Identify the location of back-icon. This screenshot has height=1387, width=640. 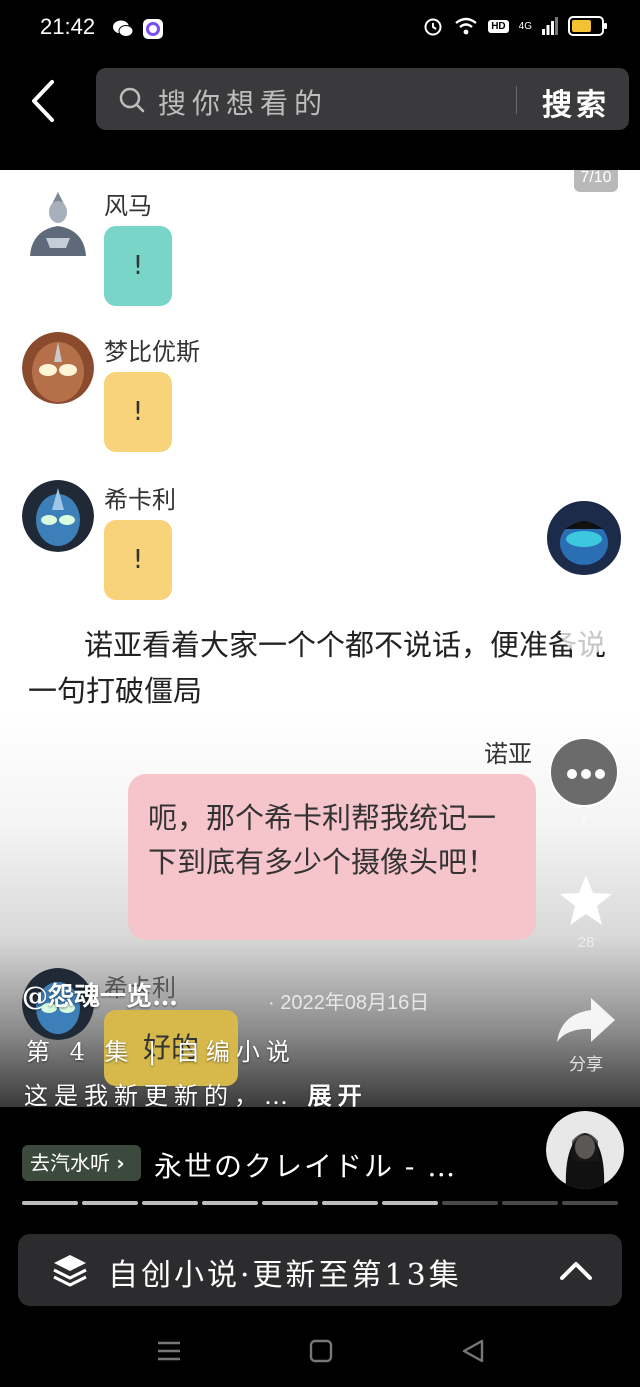
(473, 1351).